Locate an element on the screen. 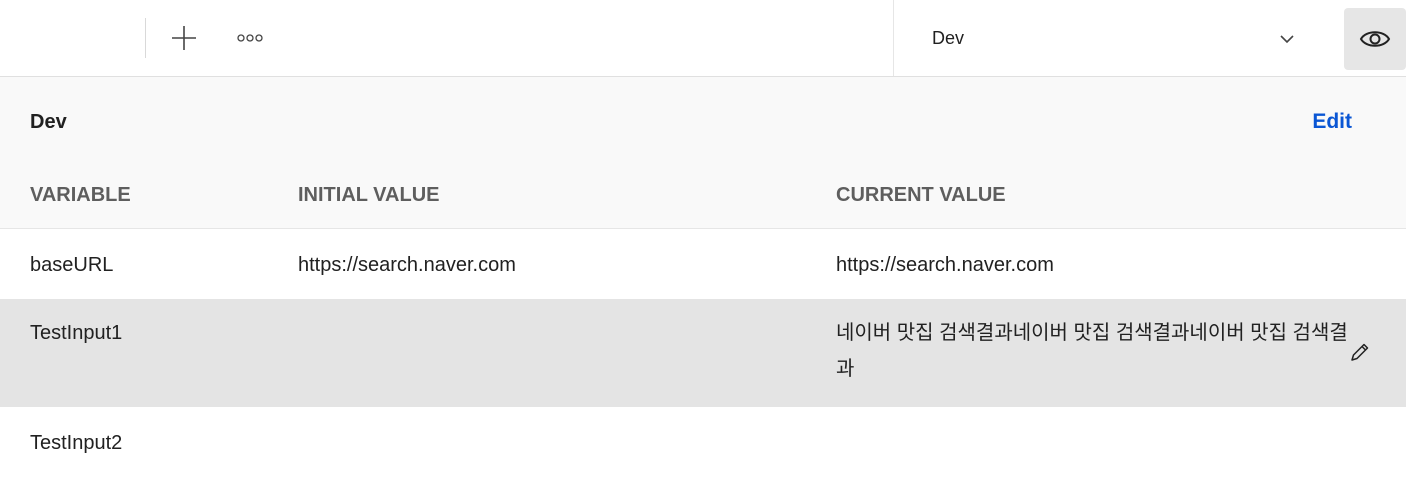 The image size is (1406, 478). environment-selector: Dev is located at coordinates (1117, 38).